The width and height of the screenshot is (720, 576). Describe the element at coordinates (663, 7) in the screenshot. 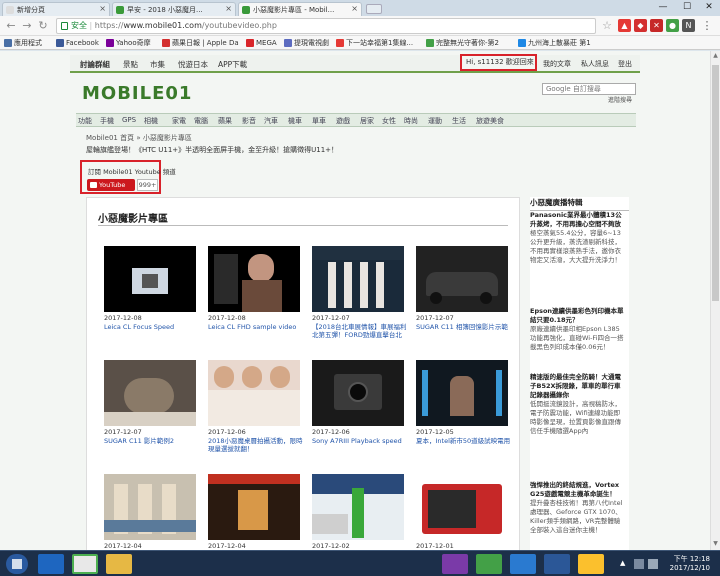

I see `minimize-button: —` at that location.